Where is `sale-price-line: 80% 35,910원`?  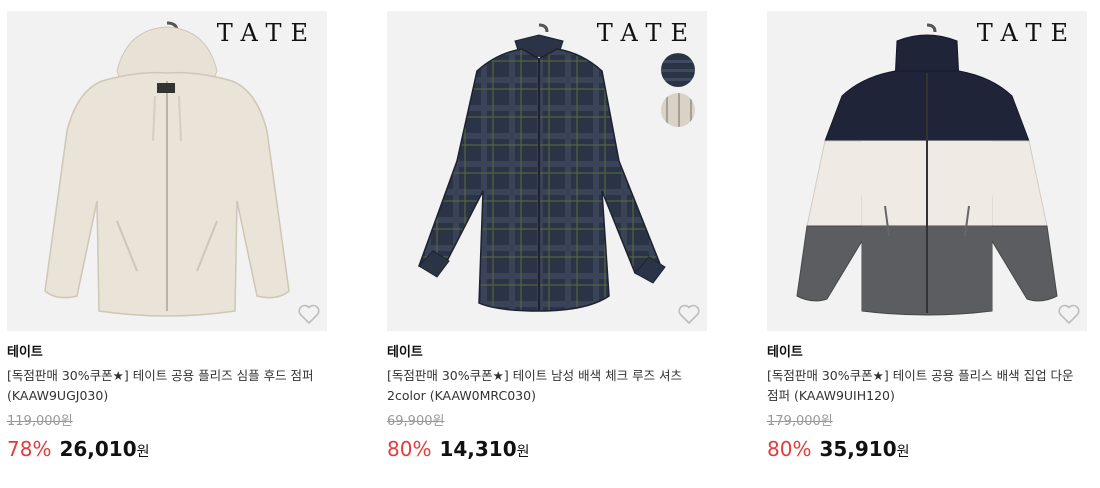 sale-price-line: 80% 35,910원 is located at coordinates (927, 449).